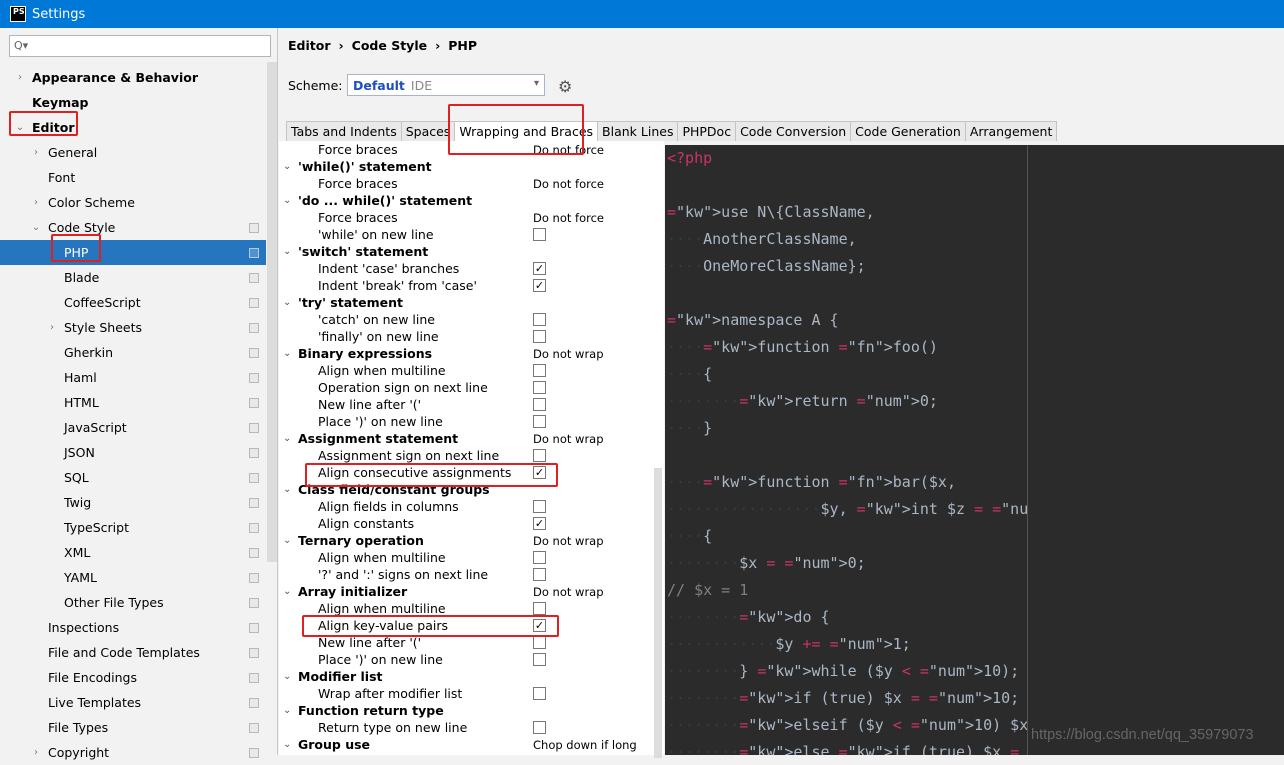 The image size is (1284, 765). What do you see at coordinates (133, 577) in the screenshot?
I see `tree-item-yaml: YAML` at bounding box center [133, 577].